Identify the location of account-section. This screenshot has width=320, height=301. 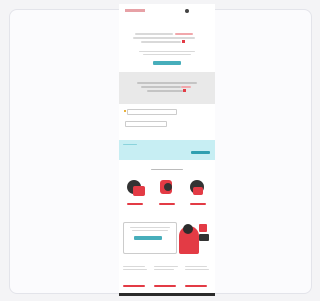
(167, 88).